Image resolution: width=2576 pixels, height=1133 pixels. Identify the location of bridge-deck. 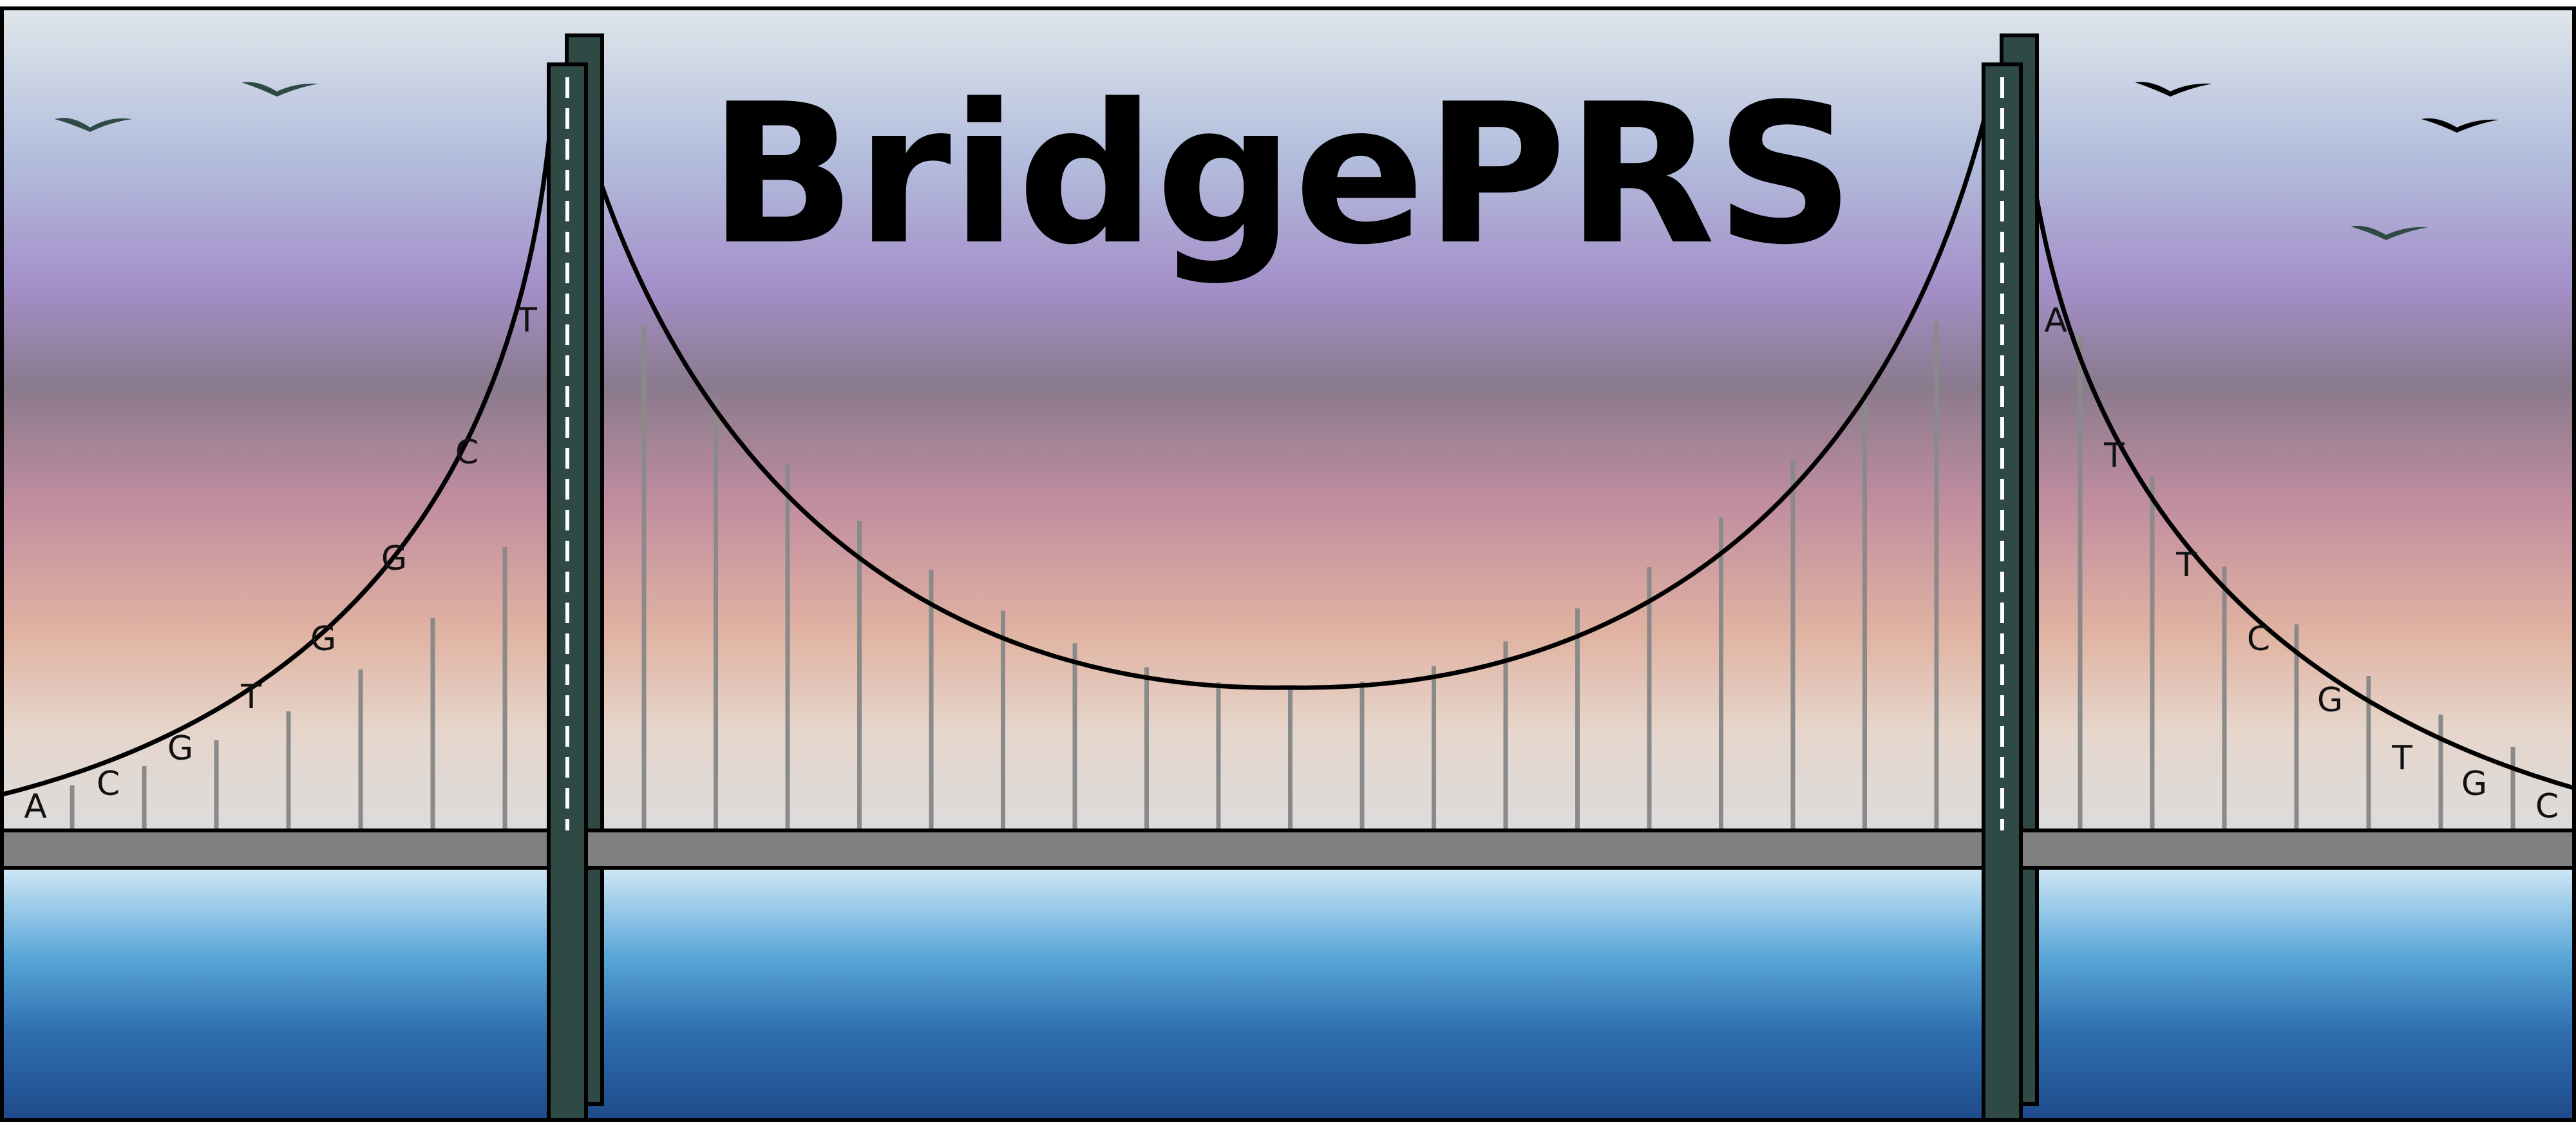
(1288, 850).